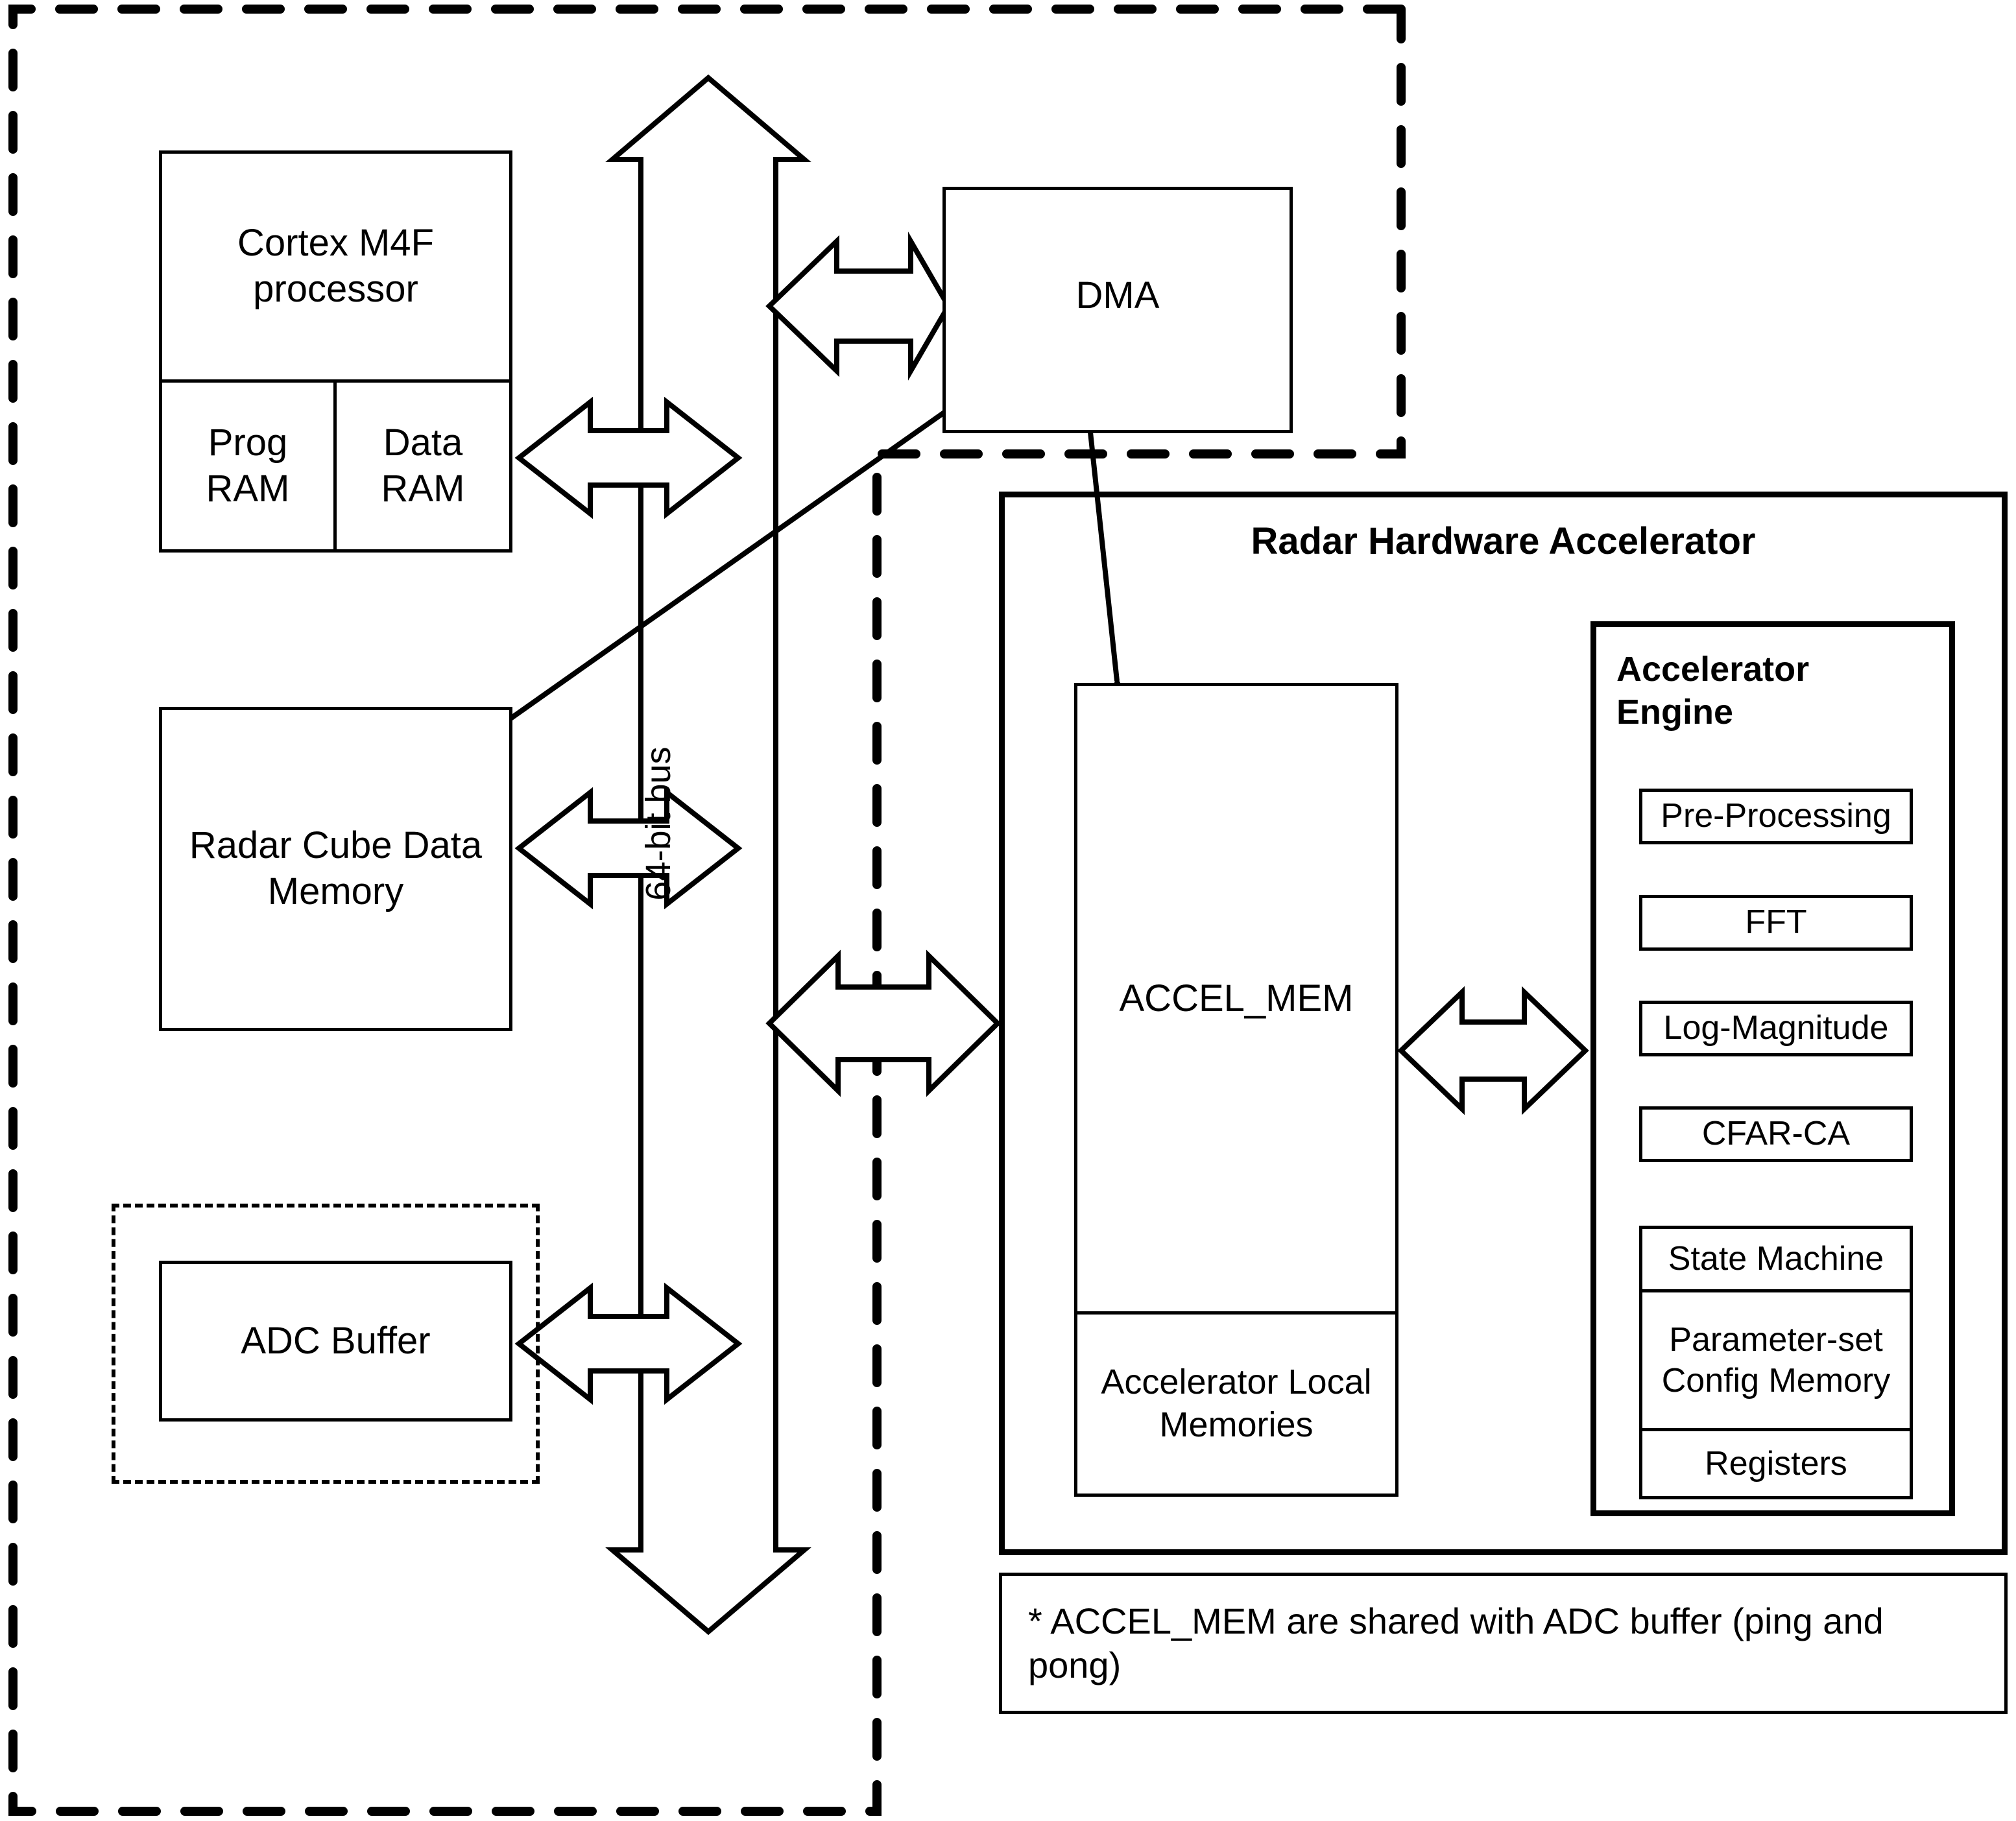  I want to click on engine-block-parameter-set-config-memory: Parameter-set Config Memory, so click(1776, 1362).